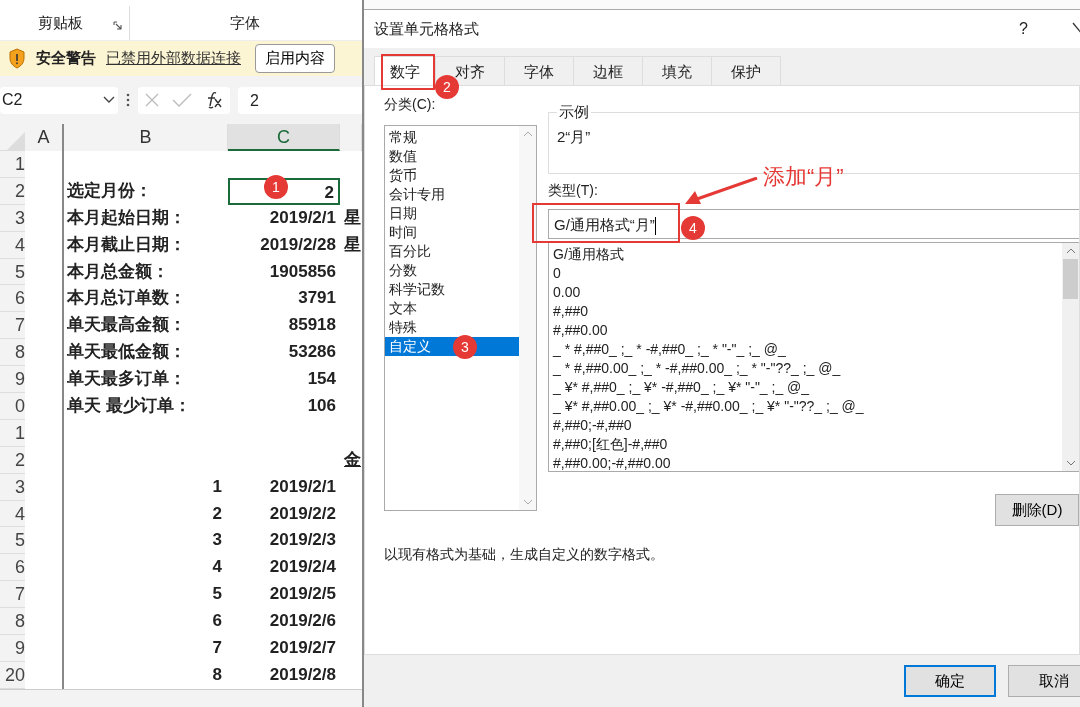  I want to click on chevron-down-icon, so click(109, 100).